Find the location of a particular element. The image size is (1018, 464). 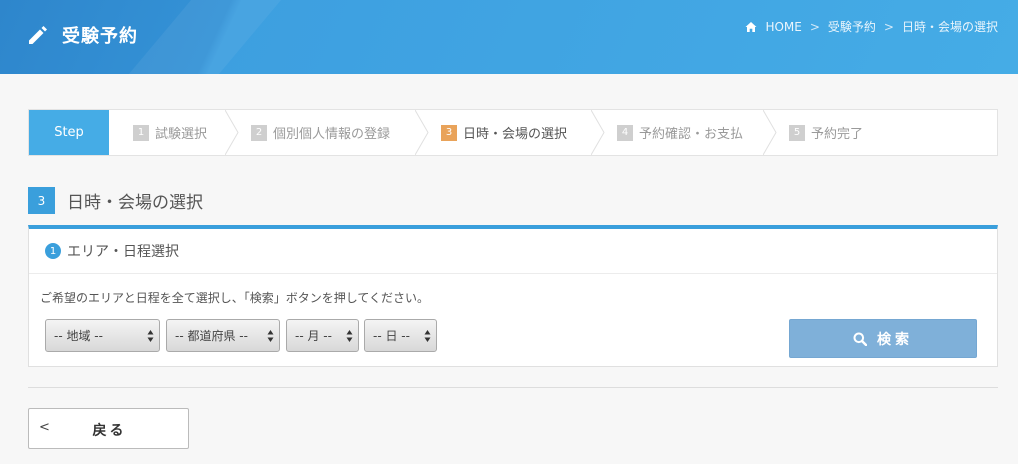

section-title: 日時・会場の選択 is located at coordinates (135, 203).